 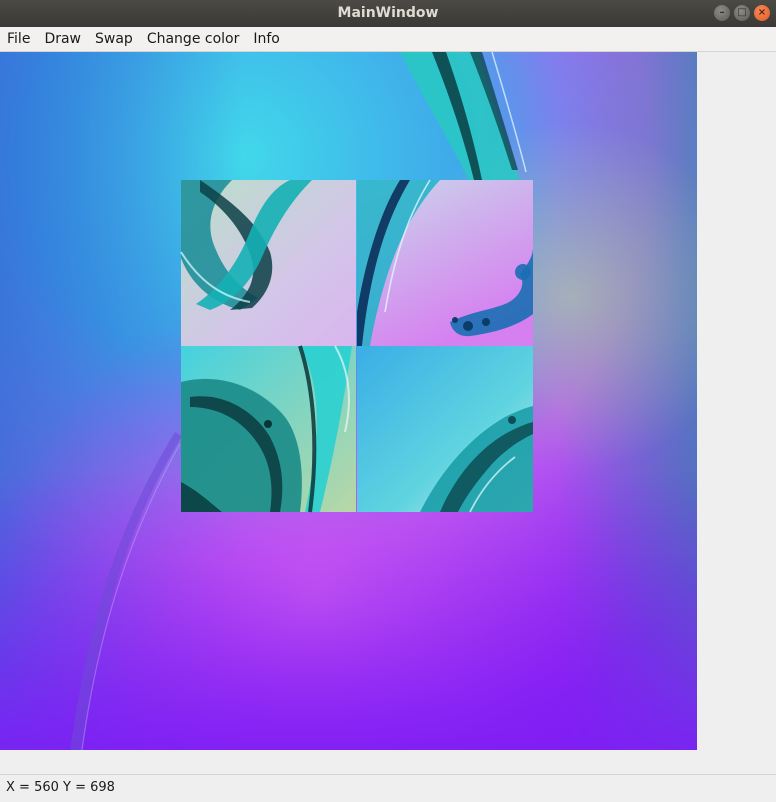 I want to click on window-title: MainWindow, so click(x=388, y=13).